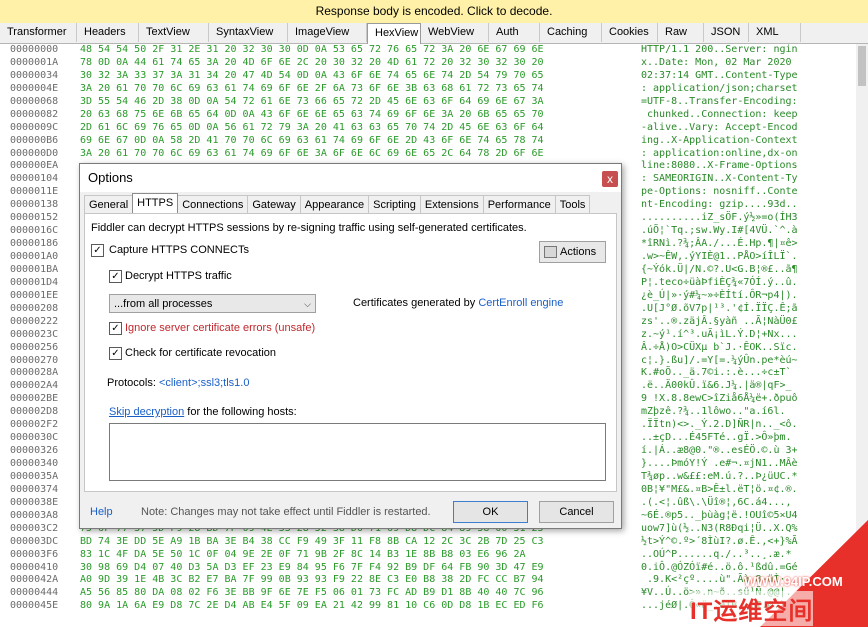  Describe the element at coordinates (719, 141) in the screenshot. I see `hex-ascii: ing..X-Application-Context` at that location.